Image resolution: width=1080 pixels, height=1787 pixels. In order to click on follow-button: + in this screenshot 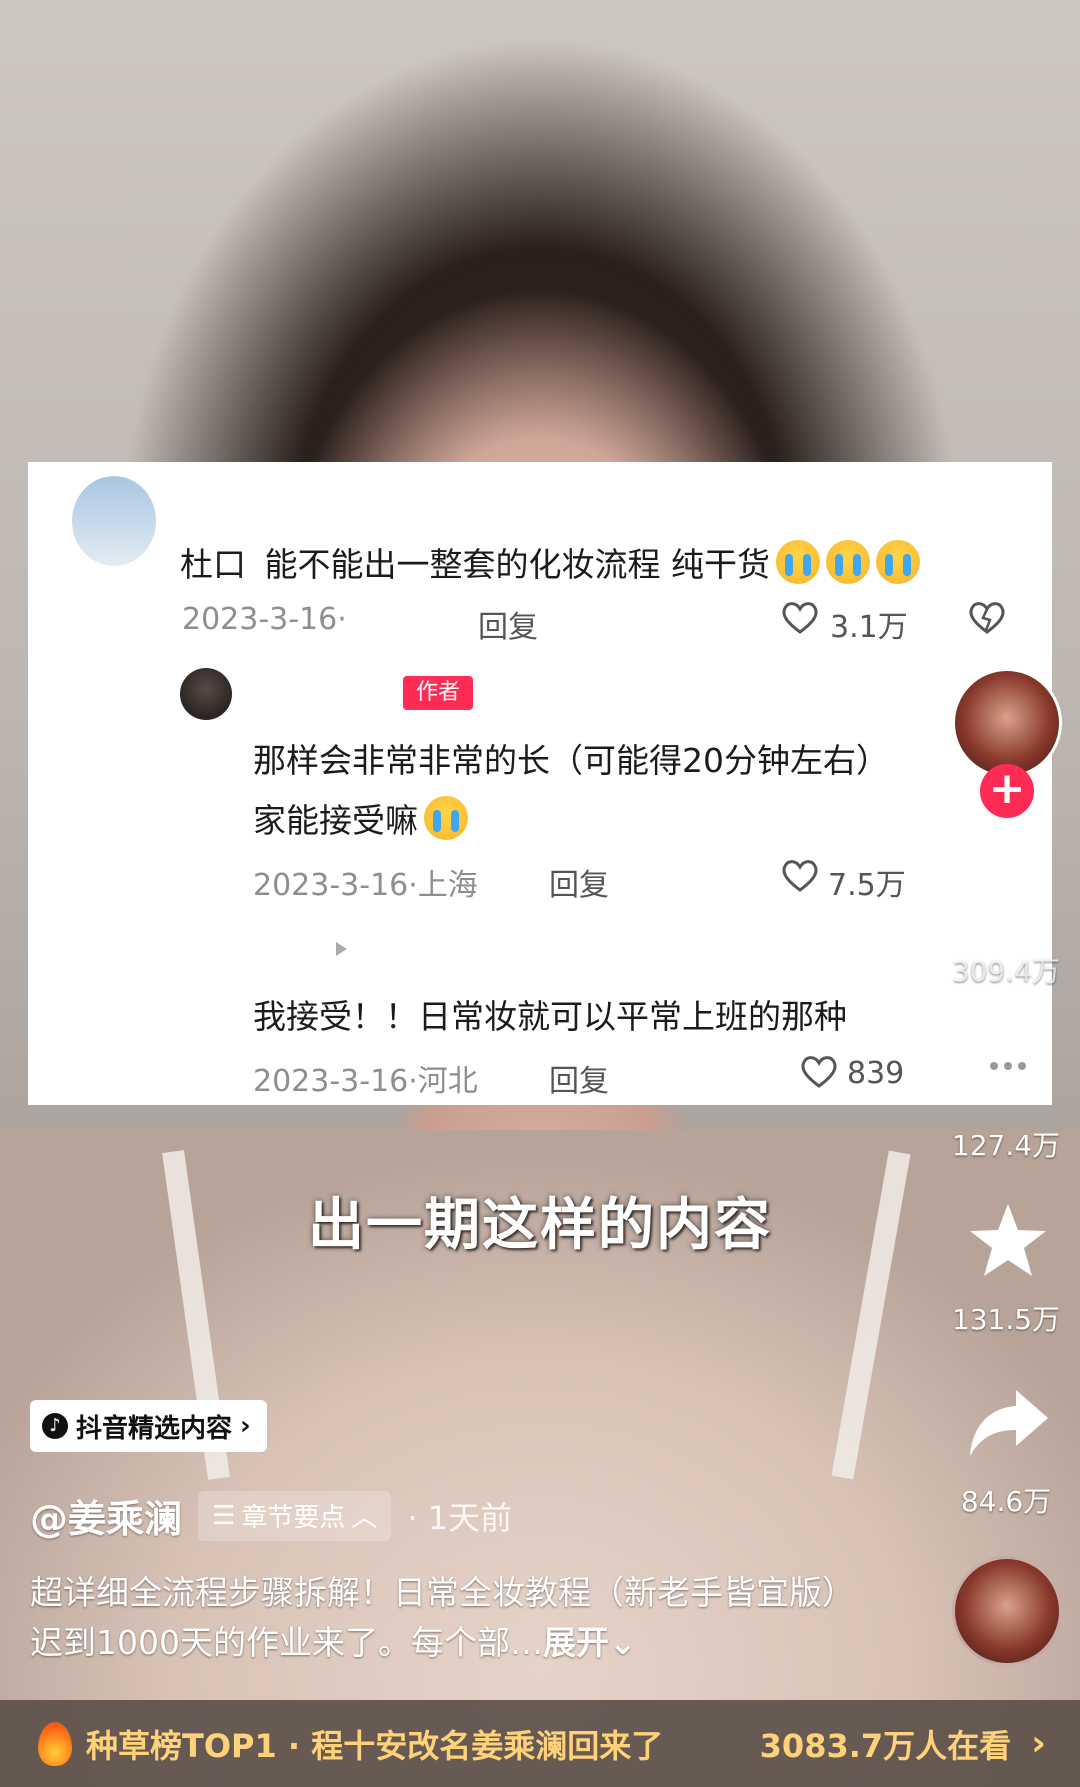, I will do `click(1007, 791)`.